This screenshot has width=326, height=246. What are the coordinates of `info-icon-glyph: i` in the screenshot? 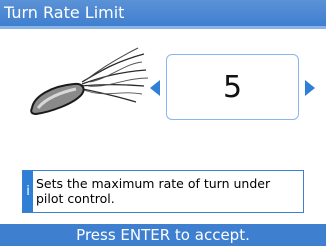 It's located at (28, 191).